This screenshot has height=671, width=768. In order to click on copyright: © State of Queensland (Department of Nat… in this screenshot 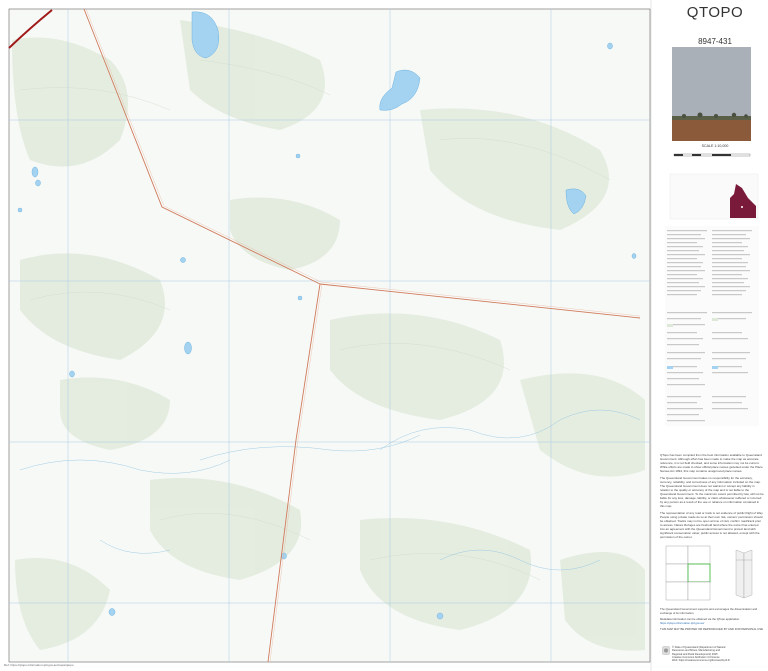, I will do `click(717, 654)`.